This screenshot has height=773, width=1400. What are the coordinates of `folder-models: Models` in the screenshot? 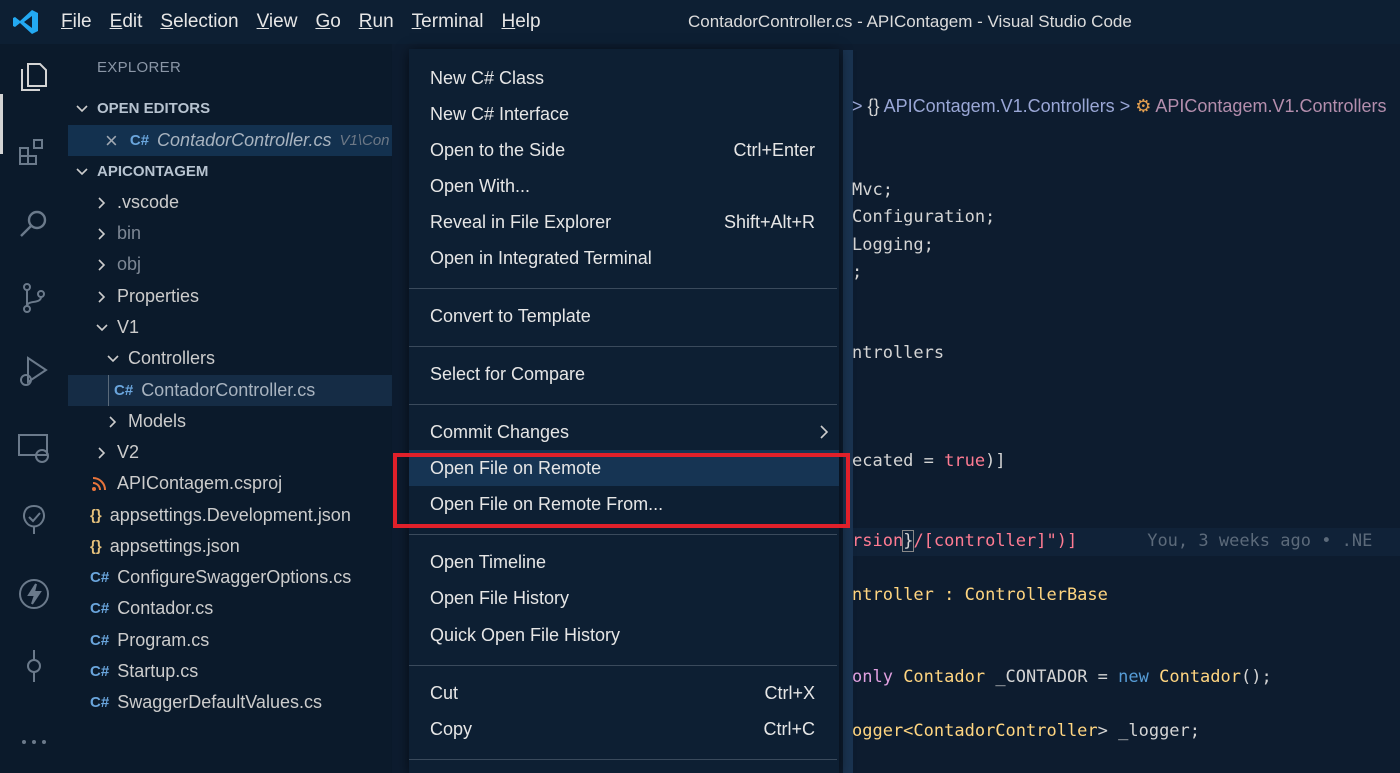 It's located at (230, 421).